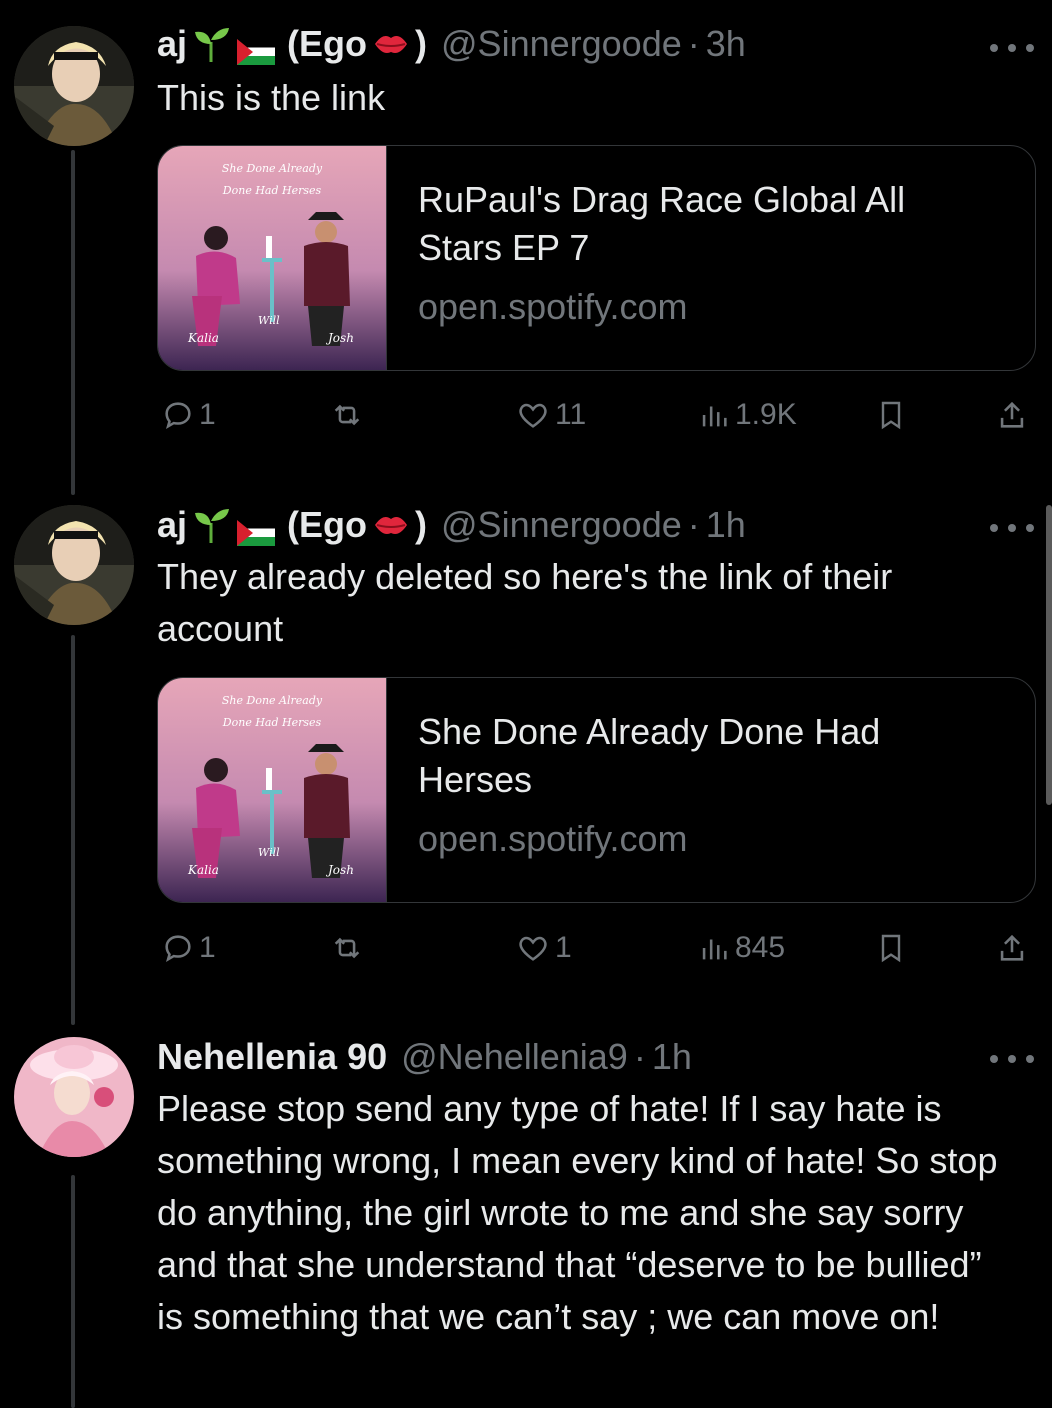  I want to click on timestamp: 3h, so click(726, 44).